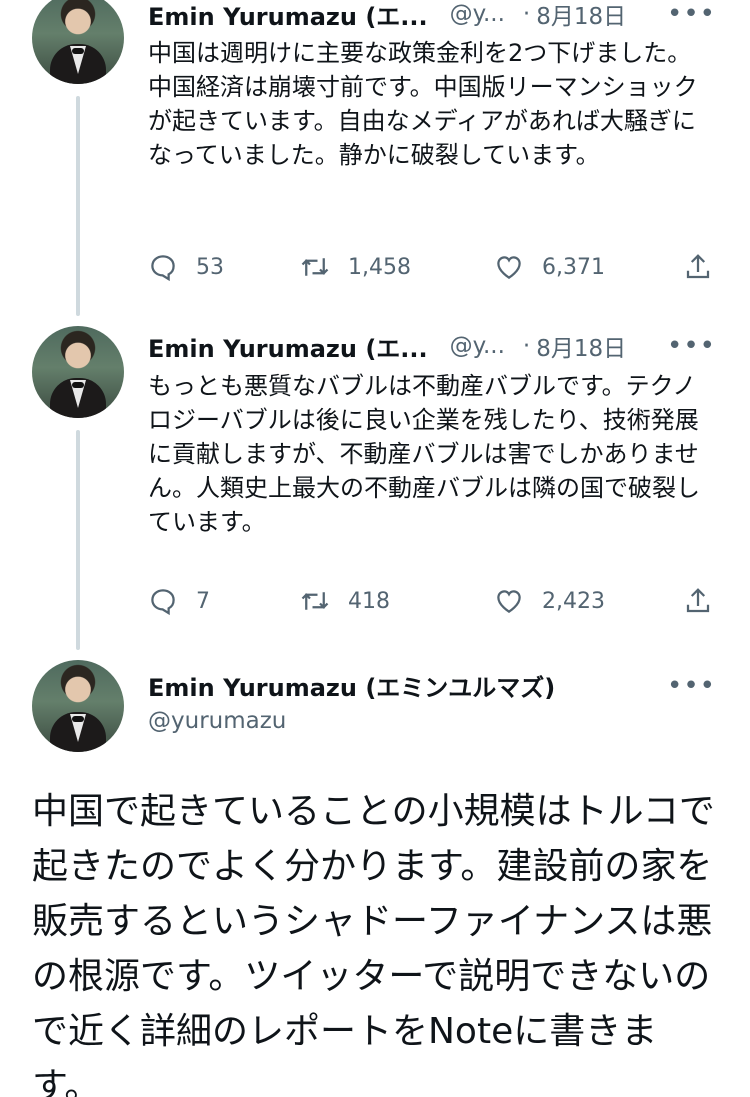 The image size is (750, 1097). I want to click on reply-button: 53, so click(186, 267).